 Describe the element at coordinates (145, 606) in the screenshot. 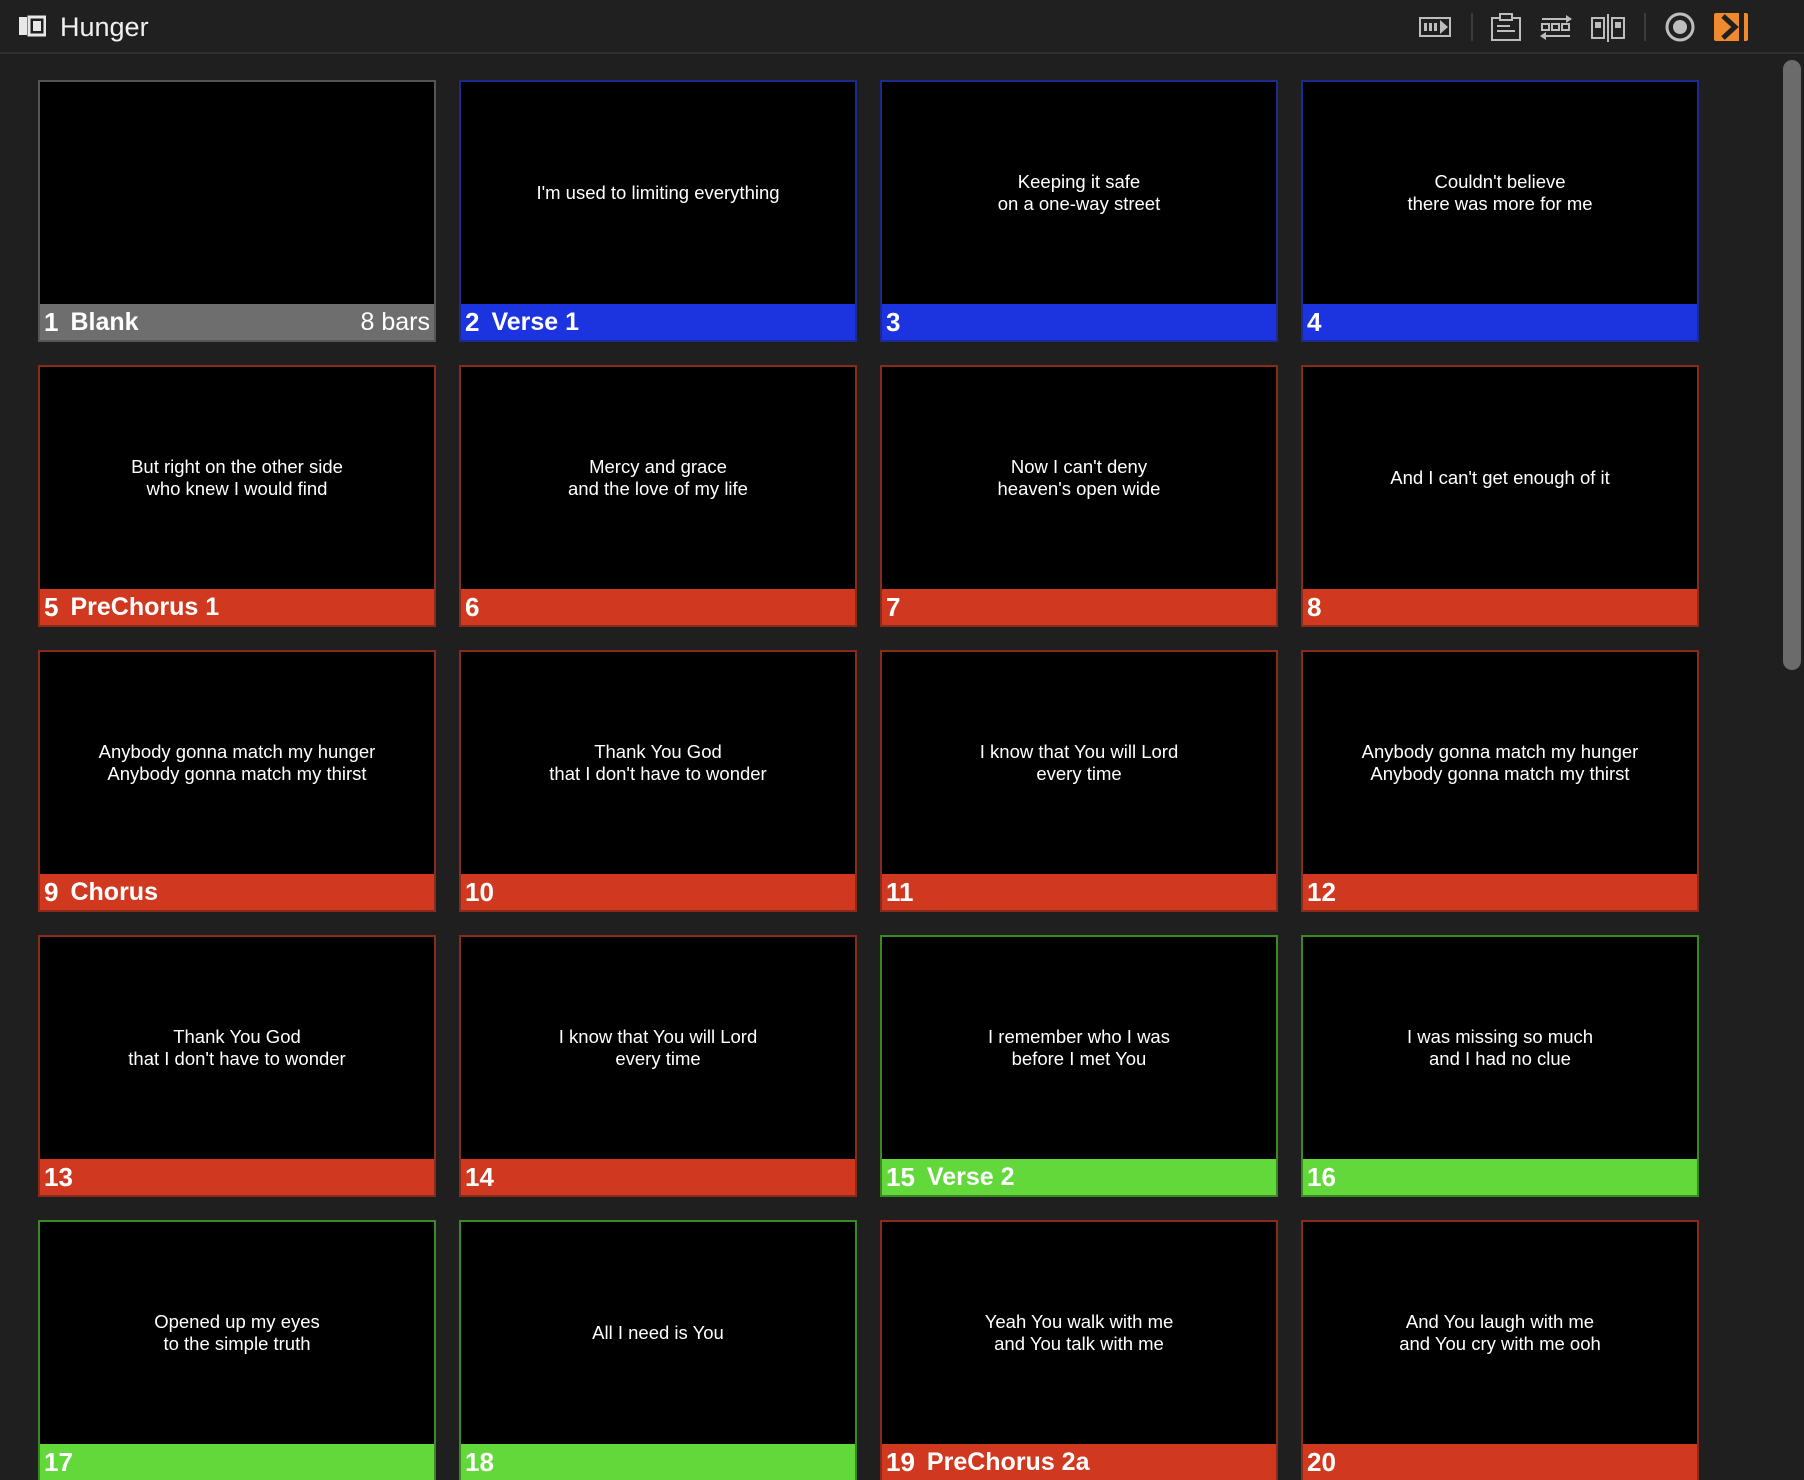

I see `slide-group-name: PreChorus 1` at that location.